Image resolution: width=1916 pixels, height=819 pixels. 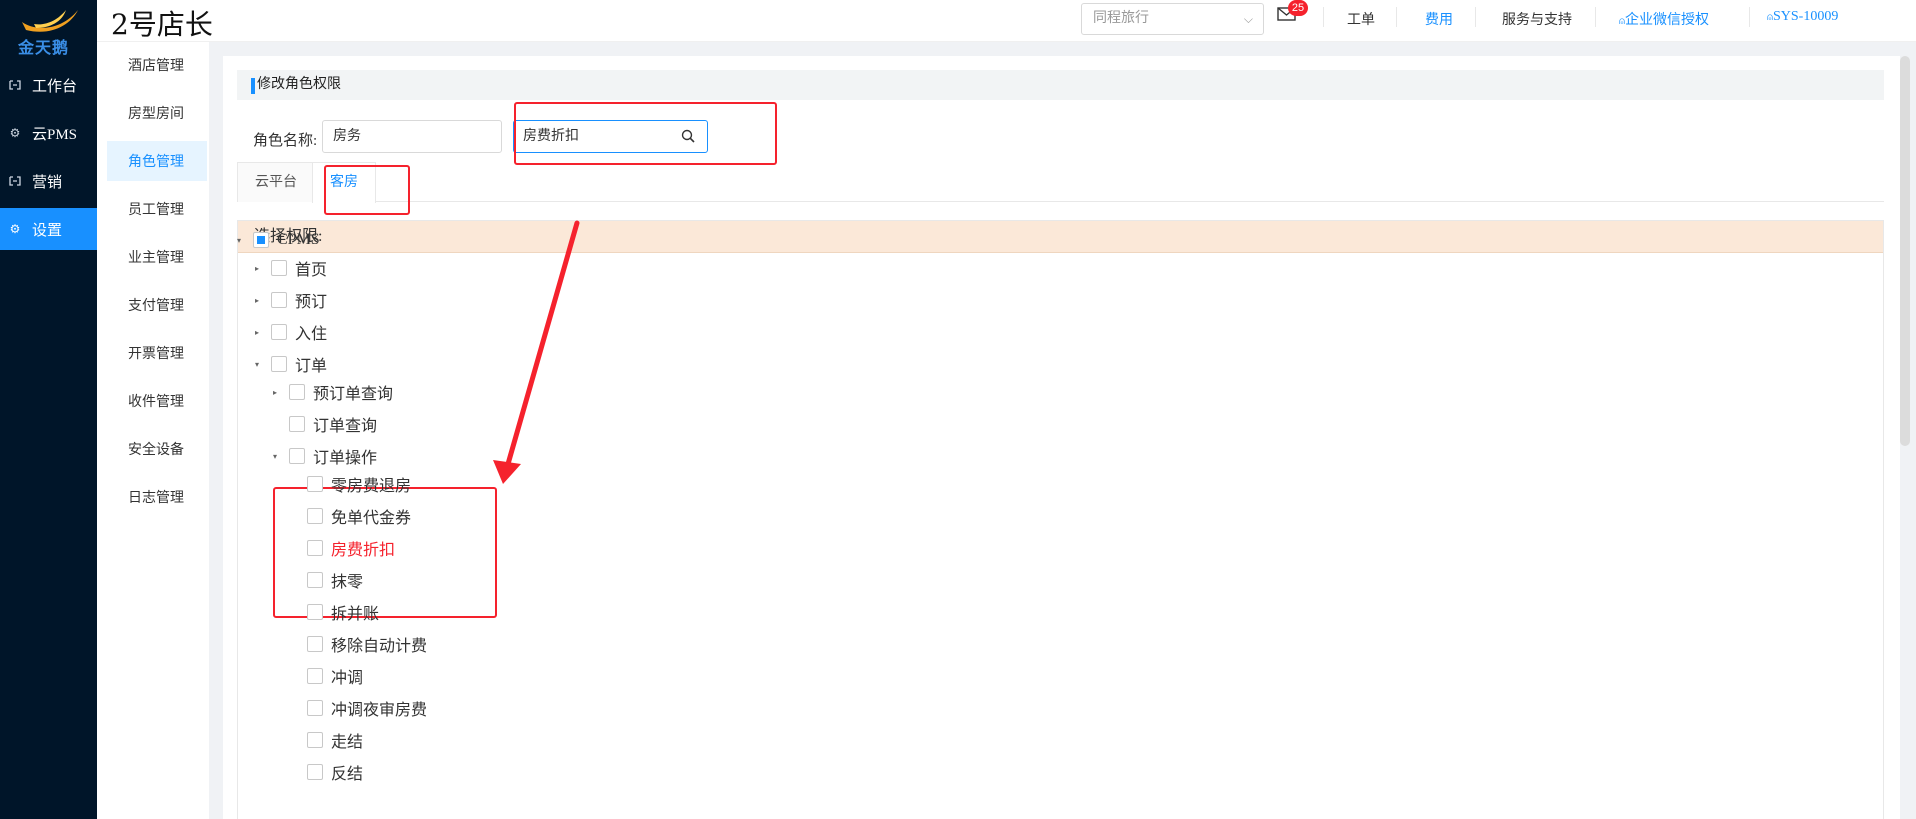 I want to click on user-menu: ⍝SYS-10009, so click(x=1802, y=17).